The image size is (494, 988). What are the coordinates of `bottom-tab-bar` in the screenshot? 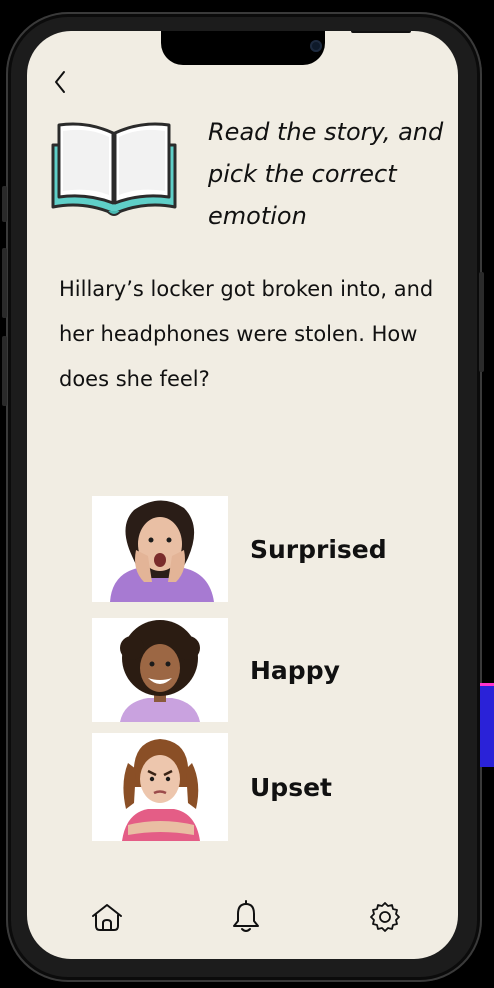 It's located at (242, 924).